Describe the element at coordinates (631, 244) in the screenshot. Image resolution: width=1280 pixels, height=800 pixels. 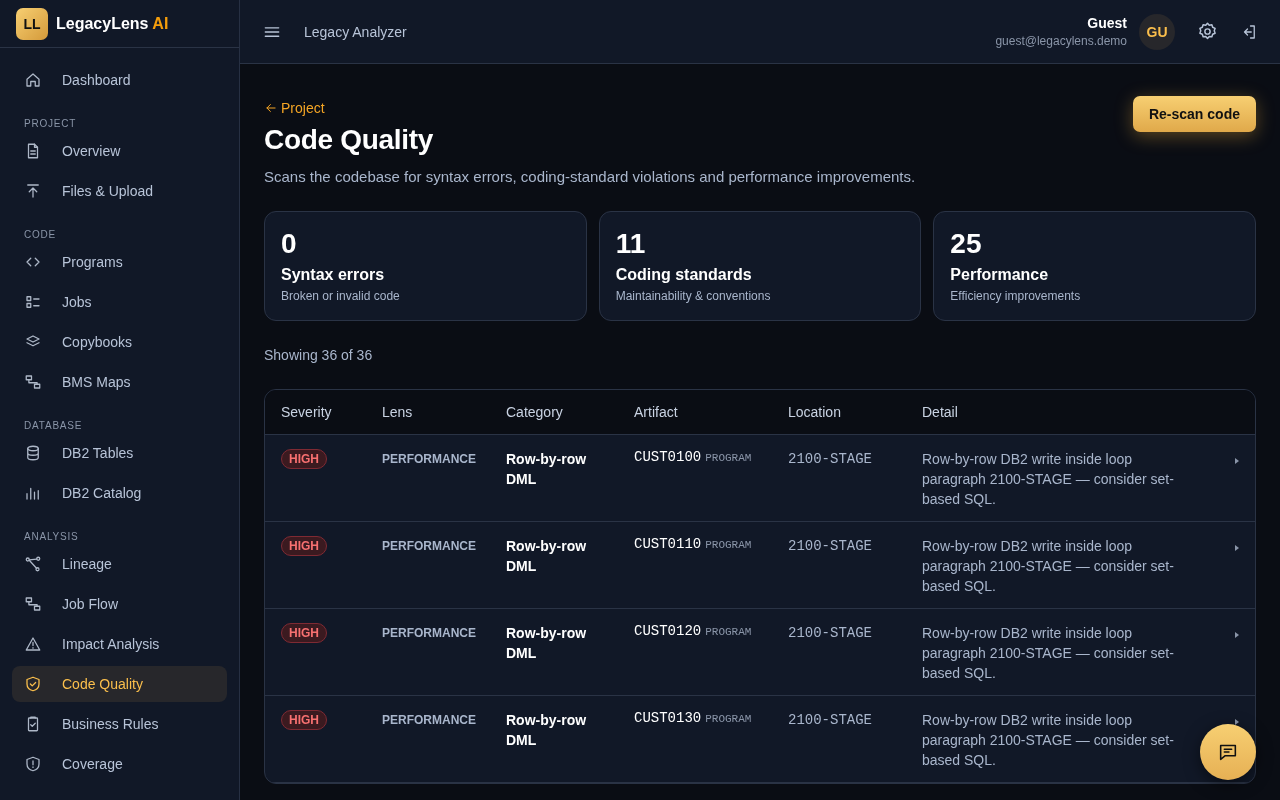
I see `stat-value: 11` at that location.